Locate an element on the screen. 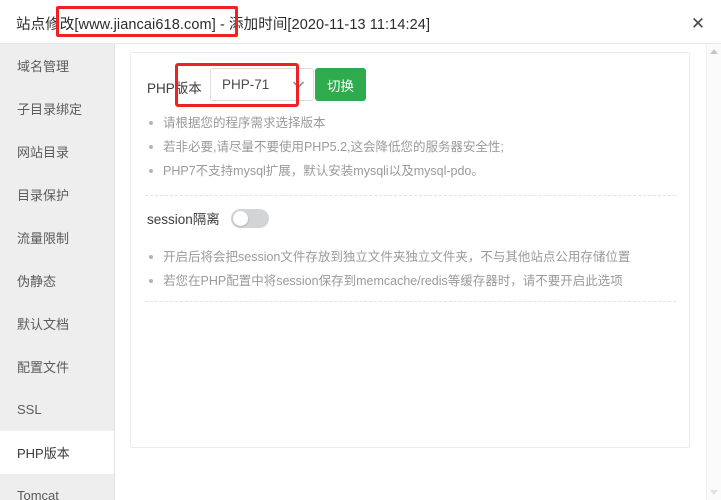 The image size is (721, 500). sidebar-item-label: 网站目录 is located at coordinates (43, 152).